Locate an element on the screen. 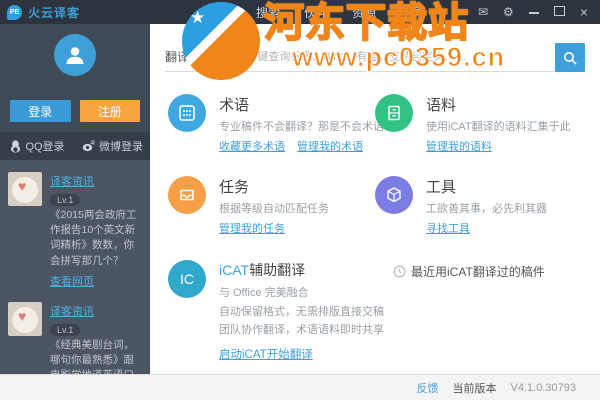 Image resolution: width=600 pixels, height=400 pixels. search-input is located at coordinates (399, 56).